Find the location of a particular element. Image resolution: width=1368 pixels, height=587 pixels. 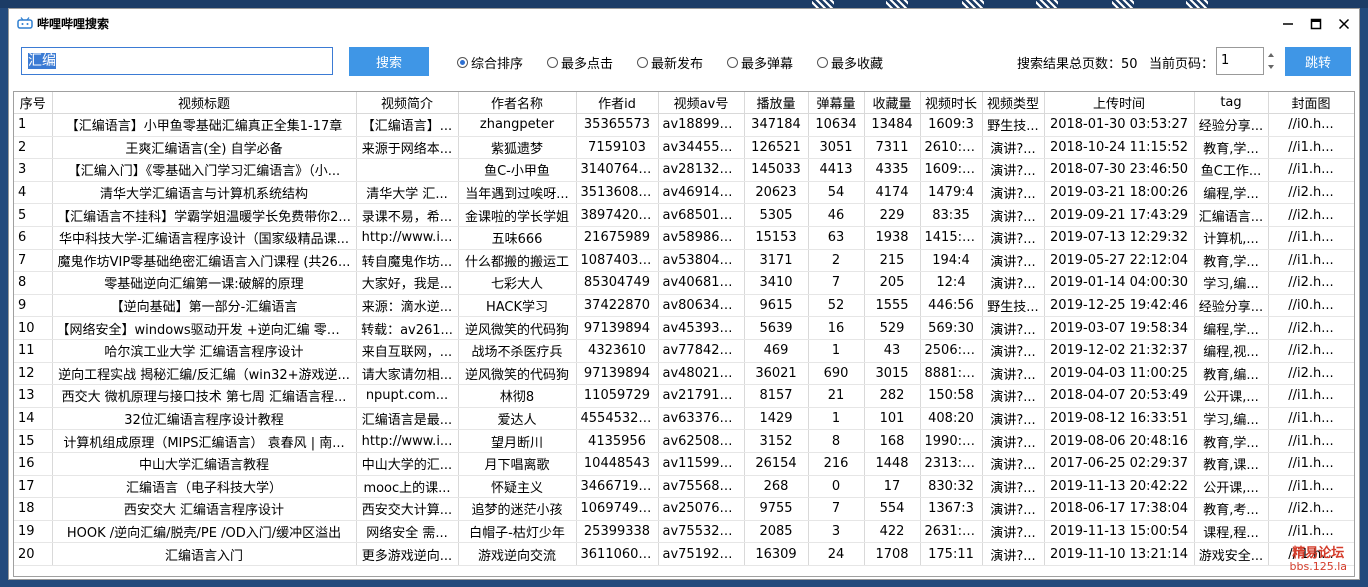

search-input: 汇编 is located at coordinates (177, 61).